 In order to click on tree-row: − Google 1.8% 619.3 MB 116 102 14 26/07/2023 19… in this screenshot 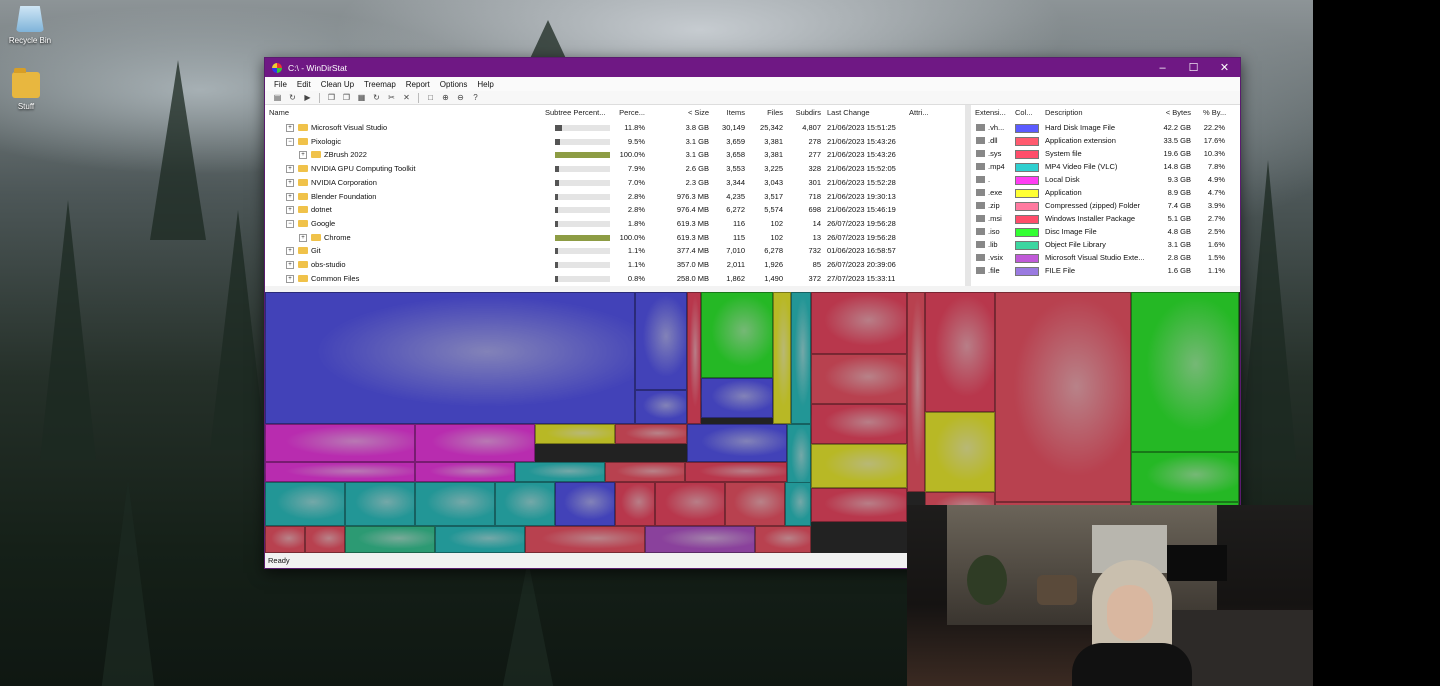, I will do `click(615, 224)`.